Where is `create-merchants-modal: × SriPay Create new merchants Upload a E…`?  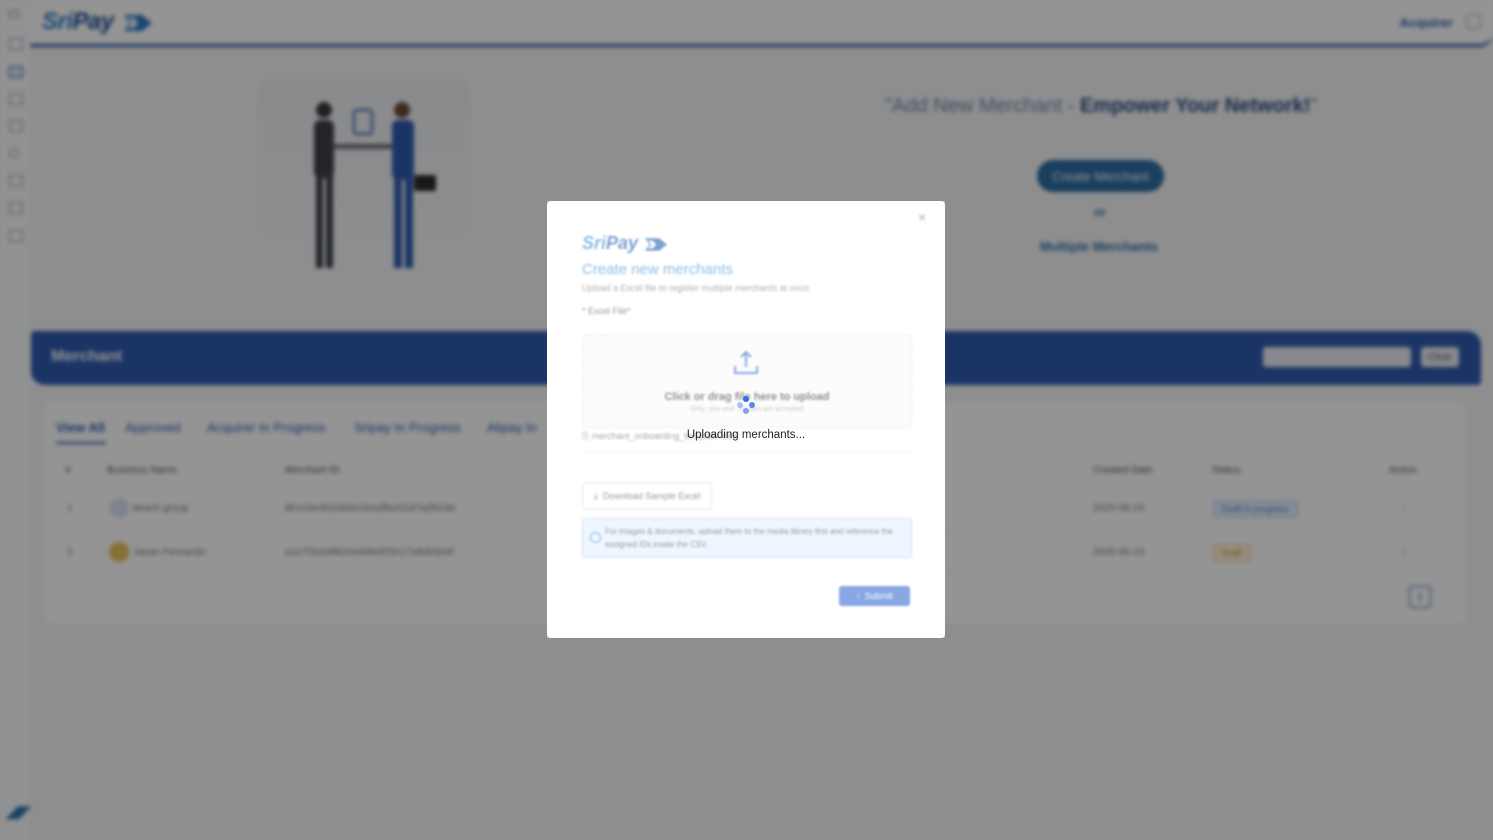
create-merchants-modal: × SriPay Create new merchants Upload a E… is located at coordinates (746, 419).